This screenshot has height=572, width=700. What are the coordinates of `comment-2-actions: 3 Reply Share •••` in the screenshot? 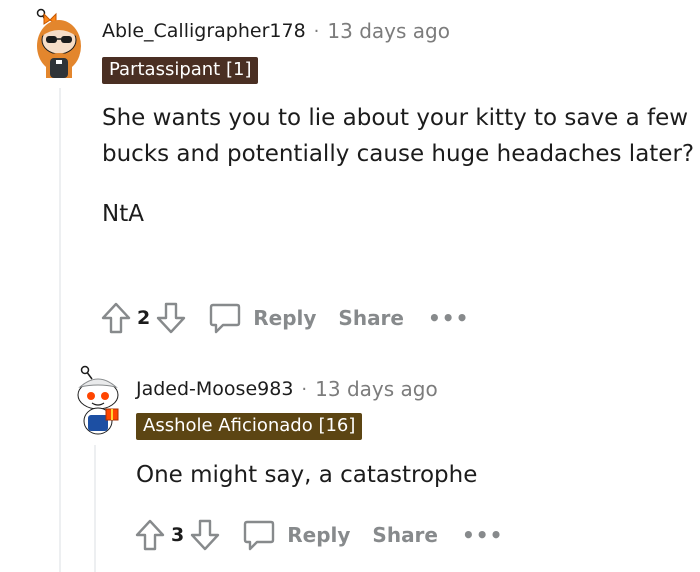 It's located at (318, 535).